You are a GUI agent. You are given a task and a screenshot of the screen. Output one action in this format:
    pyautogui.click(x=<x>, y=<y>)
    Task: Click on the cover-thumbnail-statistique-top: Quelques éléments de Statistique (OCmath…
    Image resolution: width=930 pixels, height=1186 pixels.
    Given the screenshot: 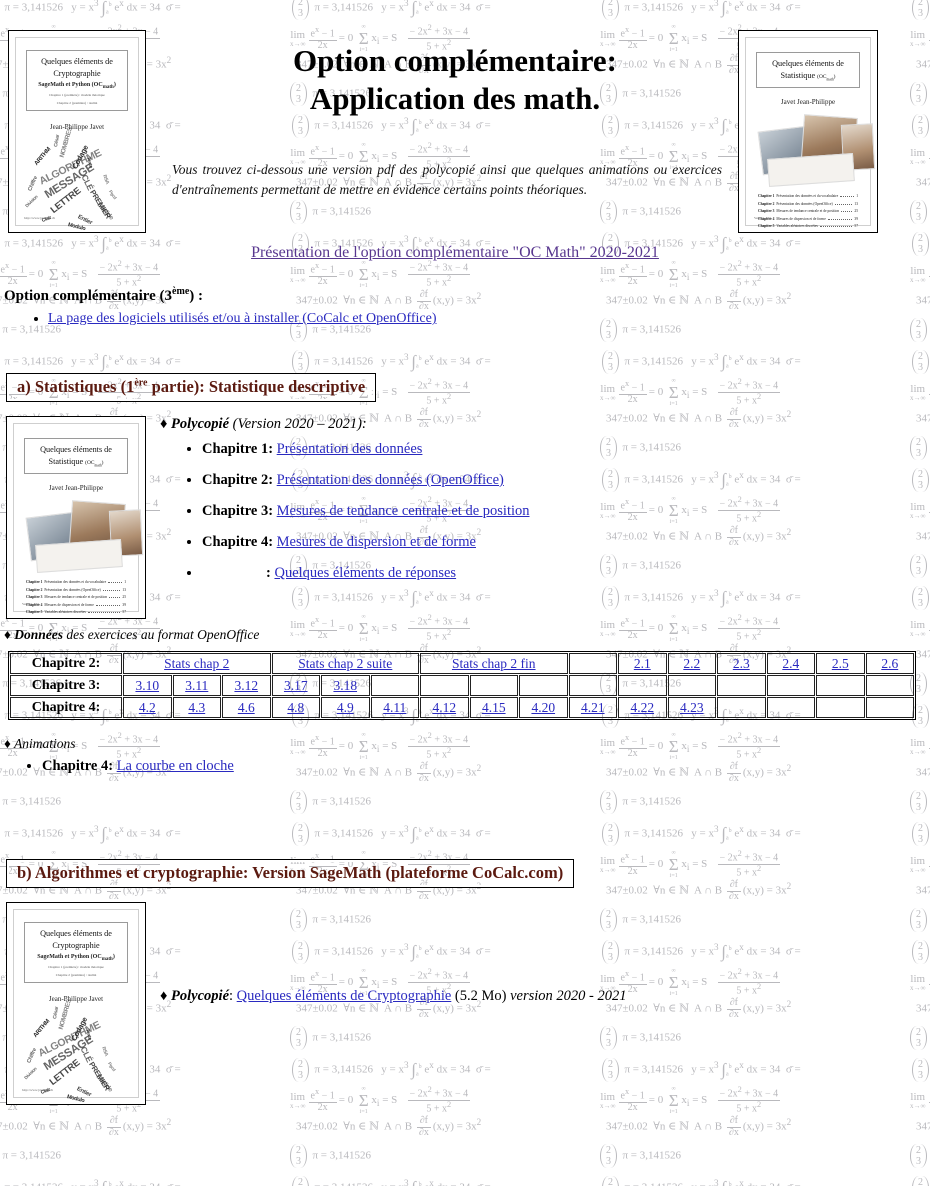 What is the action you would take?
    pyautogui.click(x=808, y=131)
    